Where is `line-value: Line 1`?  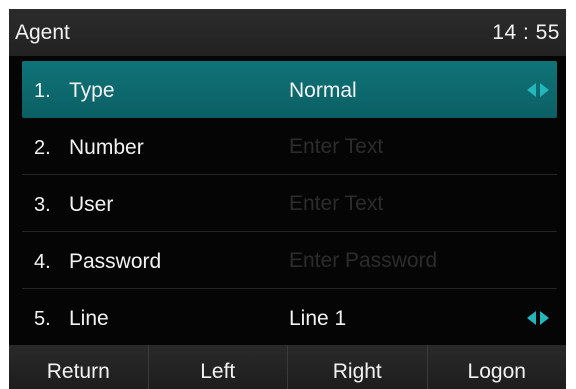
line-value: Line 1 is located at coordinates (317, 319).